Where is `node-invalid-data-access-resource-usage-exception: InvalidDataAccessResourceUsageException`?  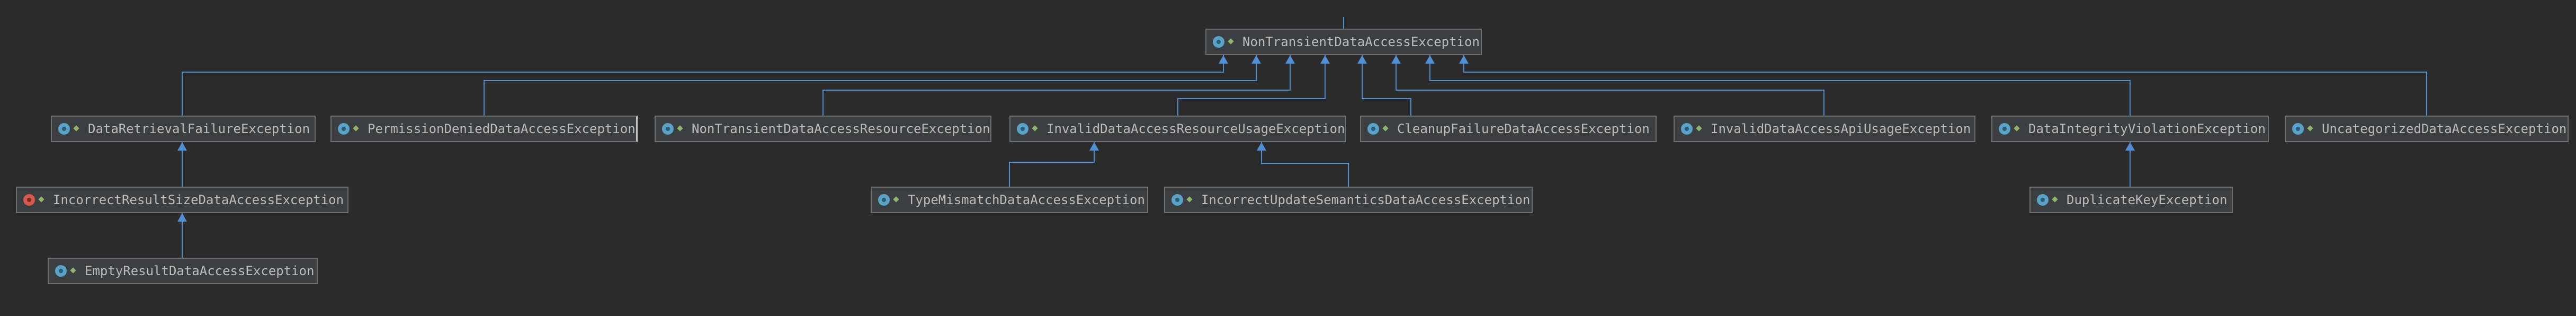 node-invalid-data-access-resource-usage-exception: InvalidDataAccessResourceUsageException is located at coordinates (1177, 129).